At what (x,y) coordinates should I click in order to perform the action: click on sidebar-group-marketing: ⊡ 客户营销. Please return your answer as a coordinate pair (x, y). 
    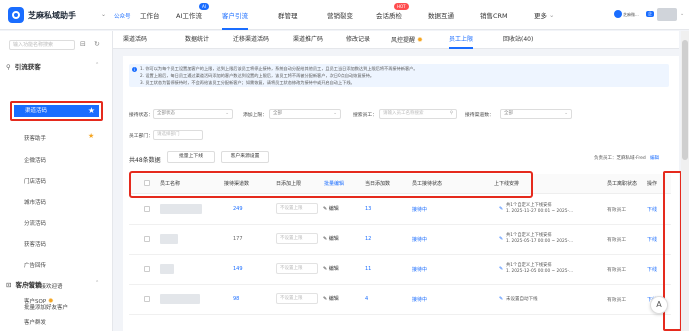
    Looking at the image, I should click on (23, 284).